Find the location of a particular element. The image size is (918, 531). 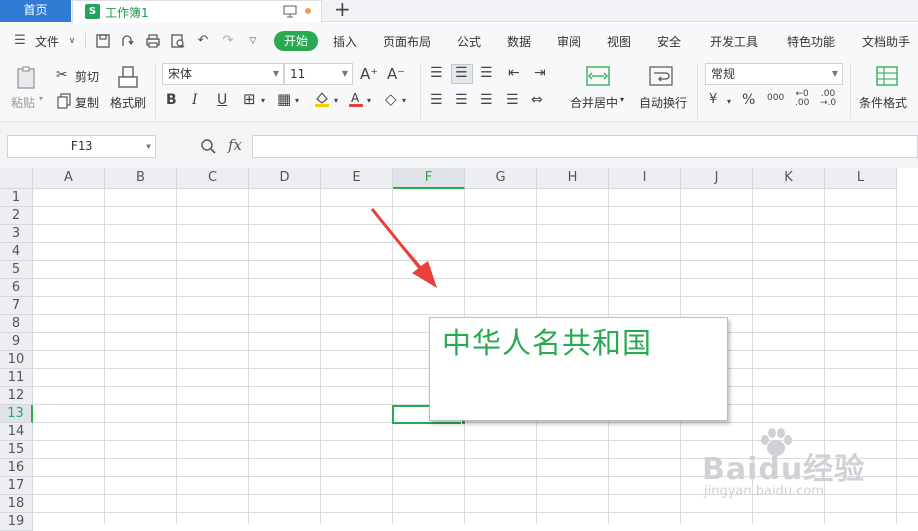

number-format-select: 常规 ▼ is located at coordinates (774, 74).